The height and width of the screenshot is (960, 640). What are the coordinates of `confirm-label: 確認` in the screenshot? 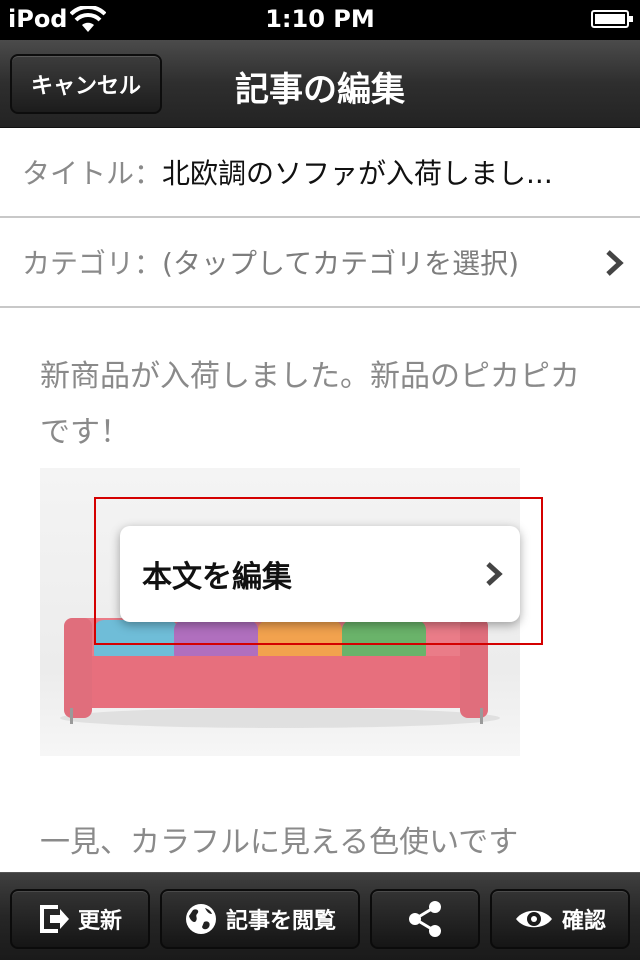 It's located at (583, 921).